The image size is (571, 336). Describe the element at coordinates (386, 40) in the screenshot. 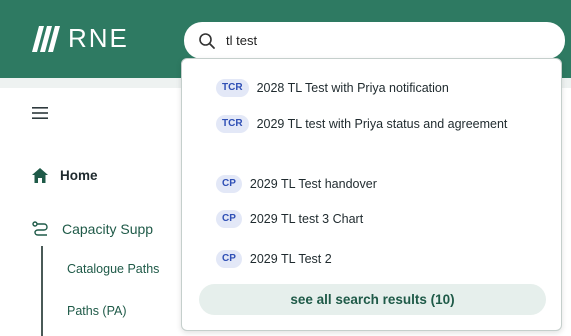

I see `search-input` at that location.